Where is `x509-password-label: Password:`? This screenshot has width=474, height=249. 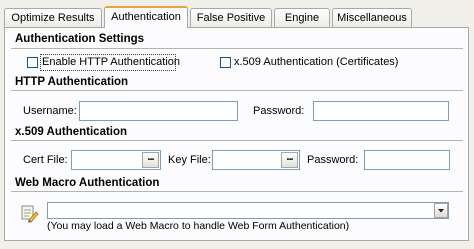 x509-password-label: Password: is located at coordinates (333, 160).